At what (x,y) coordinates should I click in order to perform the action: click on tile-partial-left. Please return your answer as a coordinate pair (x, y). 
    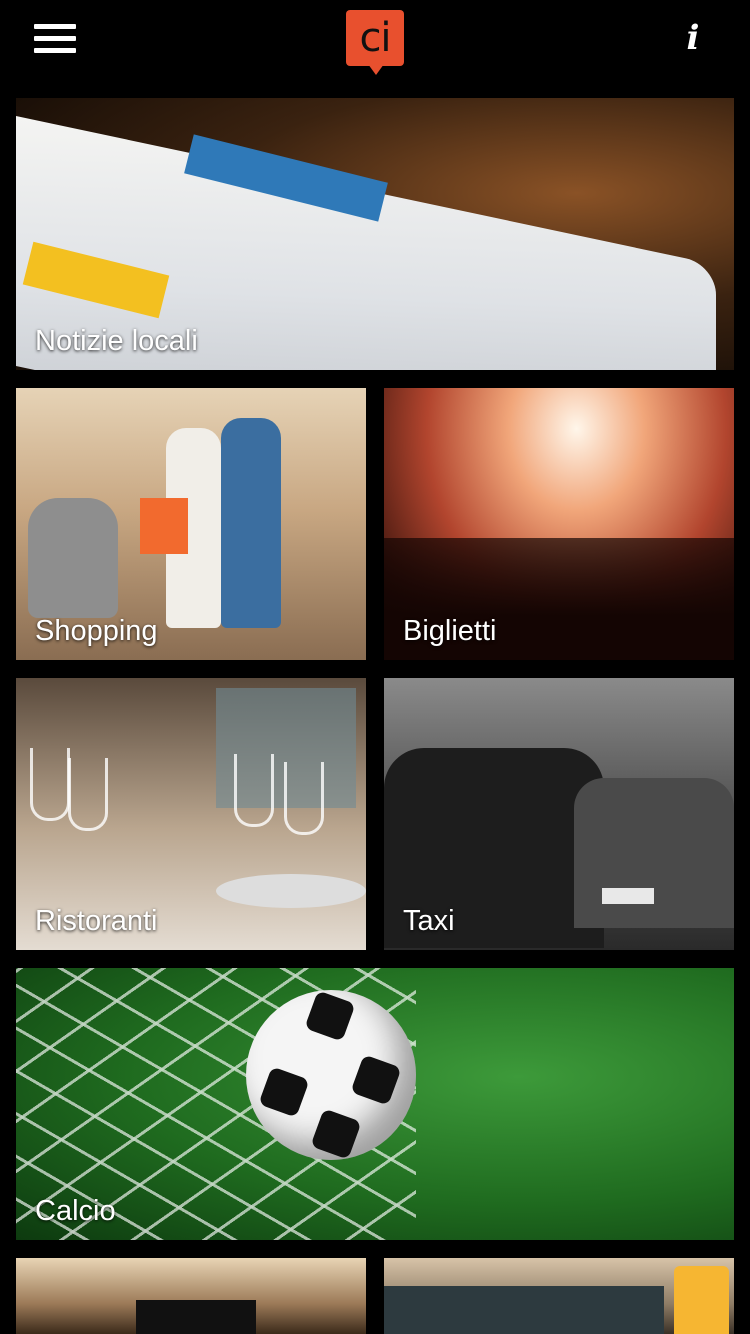
    Looking at the image, I should click on (191, 1296).